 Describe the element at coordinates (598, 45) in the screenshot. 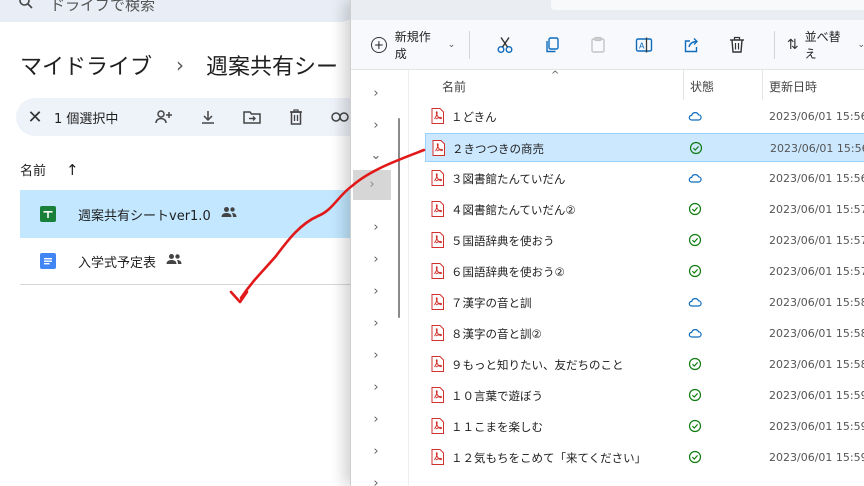

I see `paste-icon` at that location.